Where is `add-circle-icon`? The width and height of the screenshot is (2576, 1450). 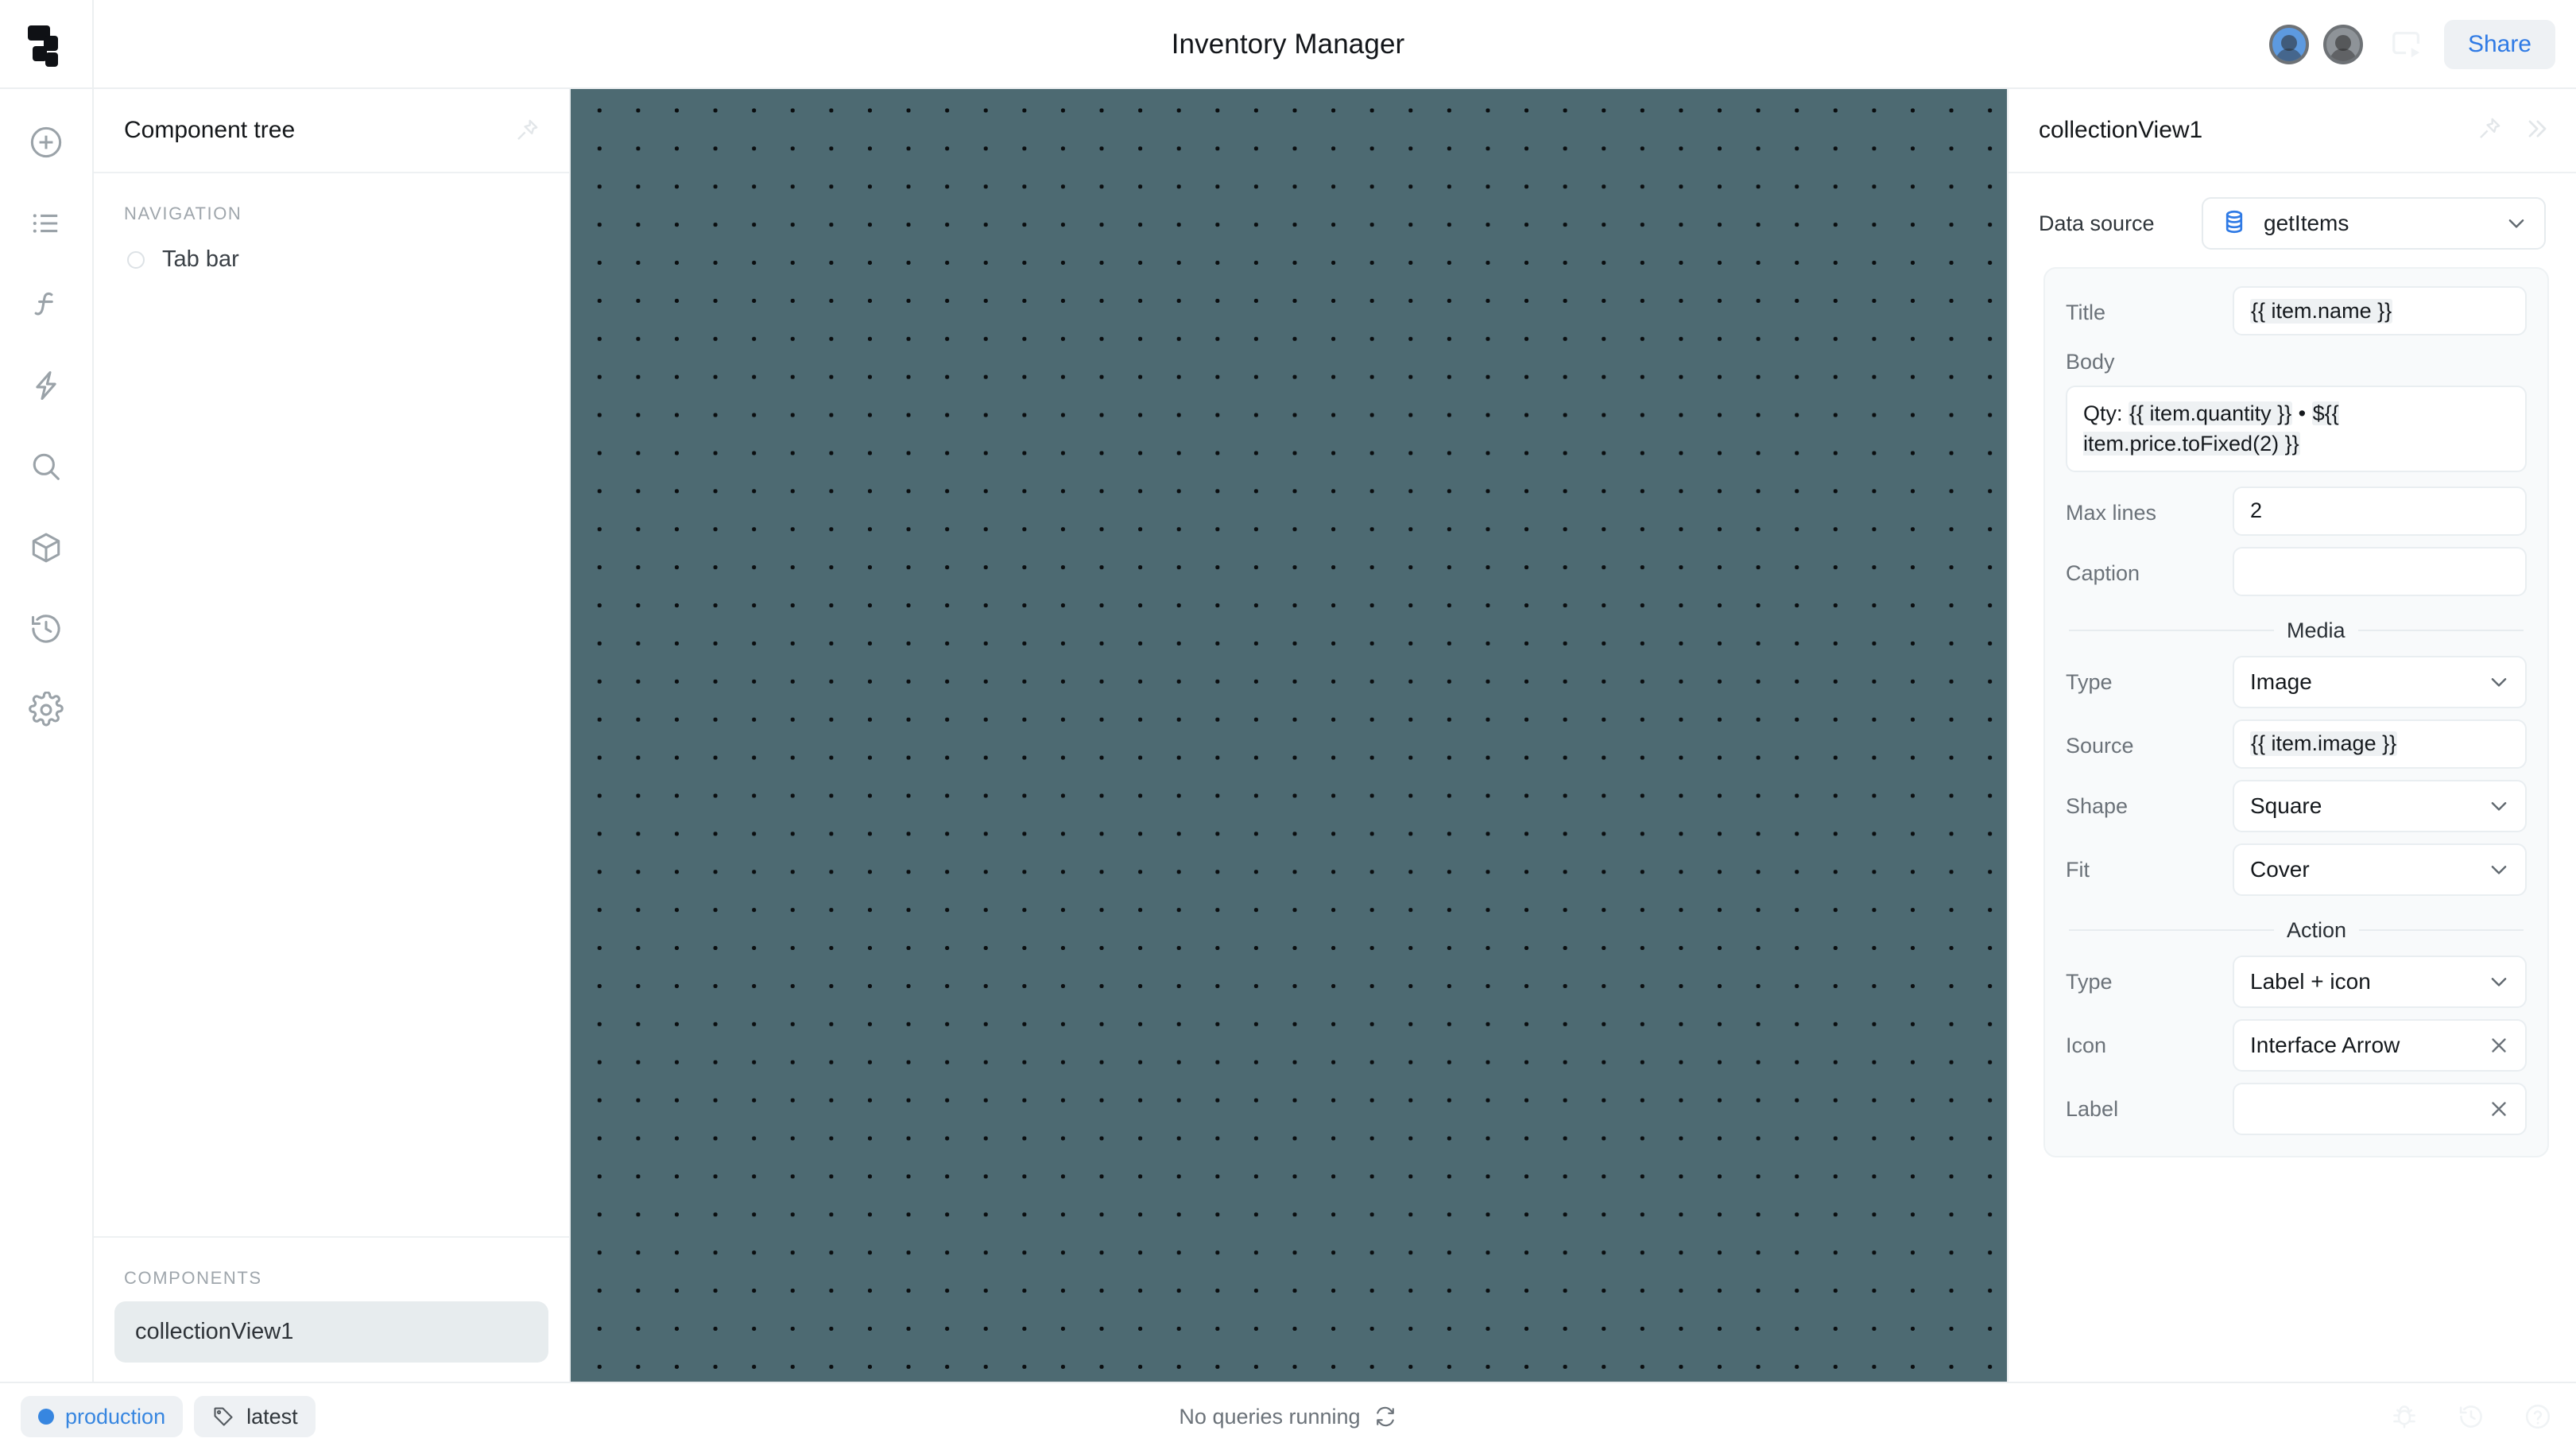 add-circle-icon is located at coordinates (46, 142).